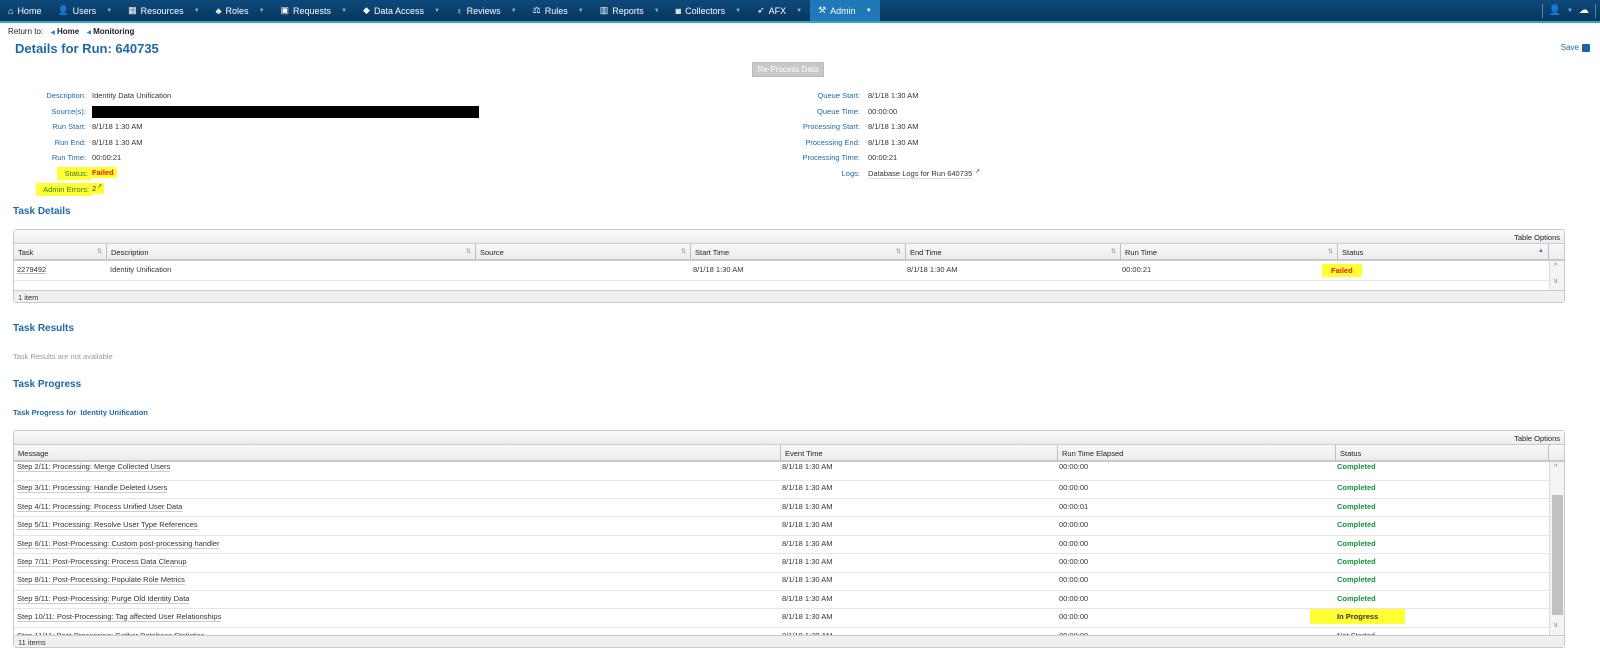 The width and height of the screenshot is (1600, 664). Describe the element at coordinates (1541, 251) in the screenshot. I see `sort-ascending-icon: ▲` at that location.